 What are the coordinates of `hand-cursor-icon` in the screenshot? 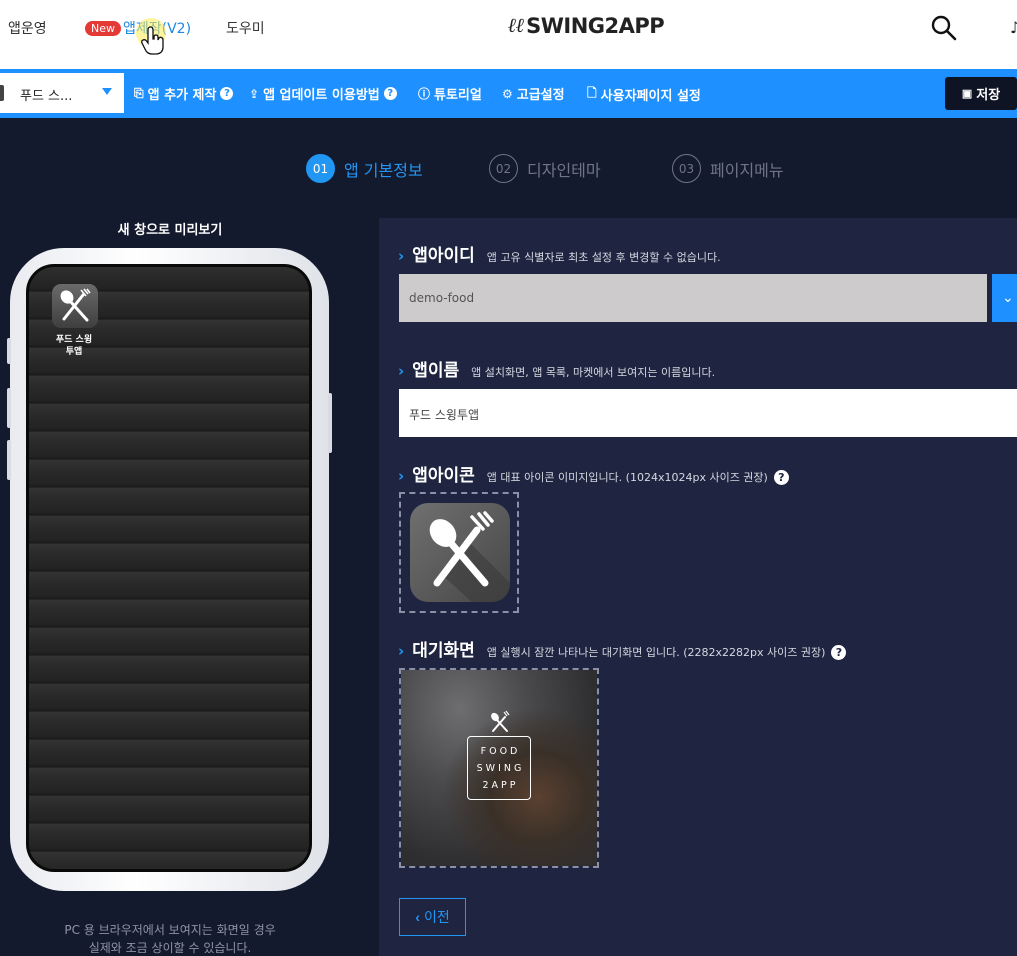 It's located at (152, 40).